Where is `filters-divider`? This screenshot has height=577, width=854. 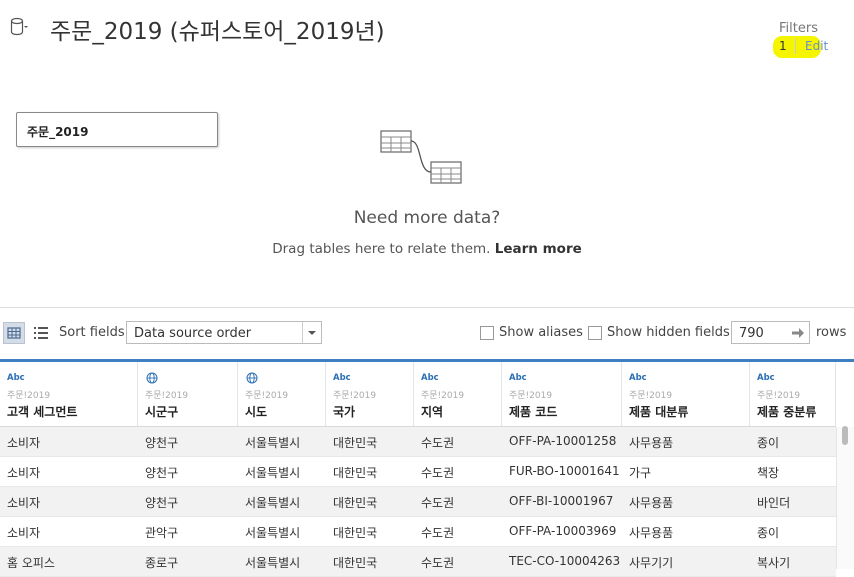
filters-divider is located at coordinates (795, 46).